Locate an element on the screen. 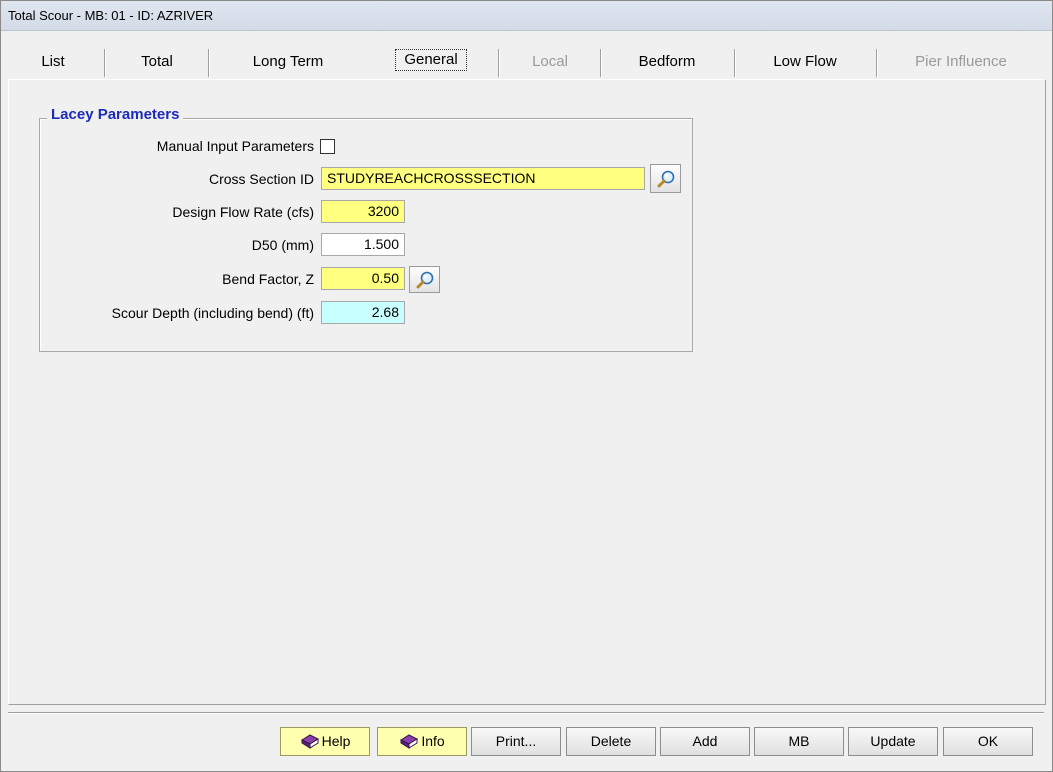  tab-local: Local is located at coordinates (550, 62).